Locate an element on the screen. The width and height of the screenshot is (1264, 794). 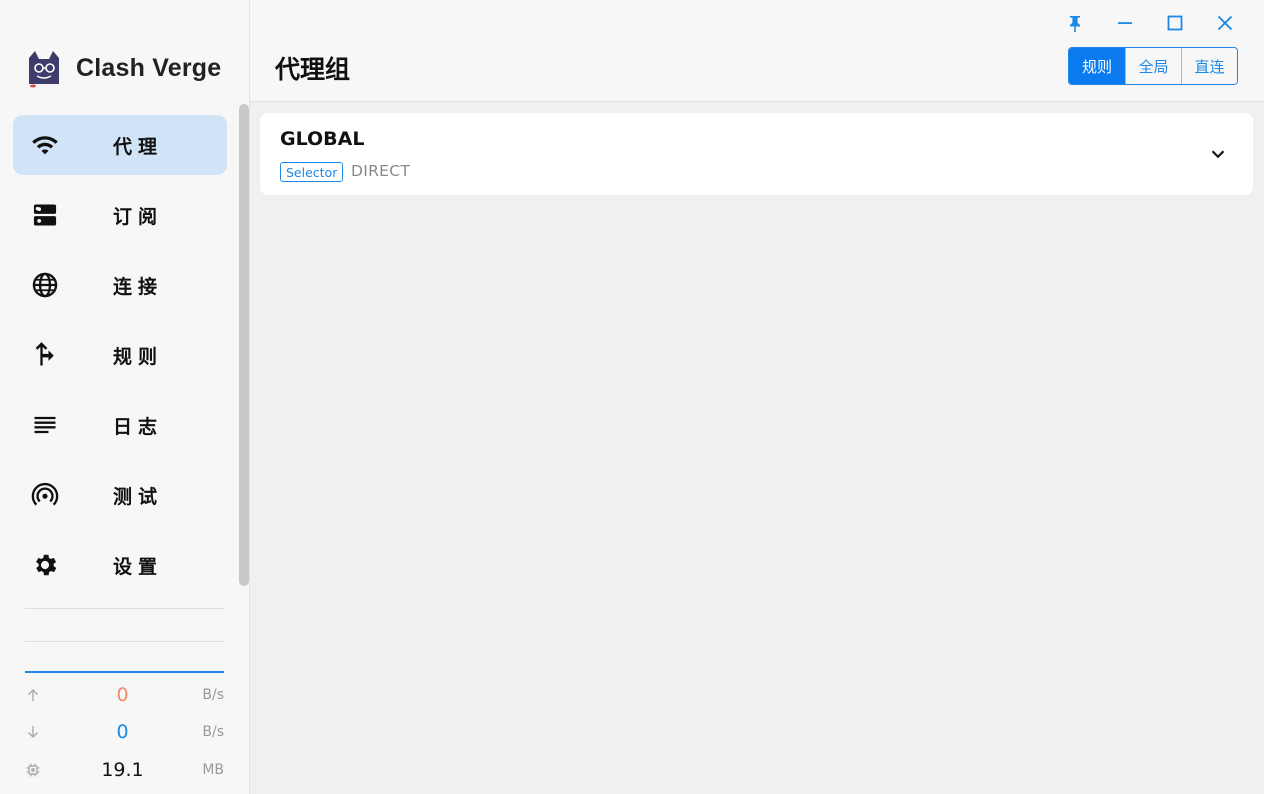
sidebar-item-label: 规则 is located at coordinates (138, 356).